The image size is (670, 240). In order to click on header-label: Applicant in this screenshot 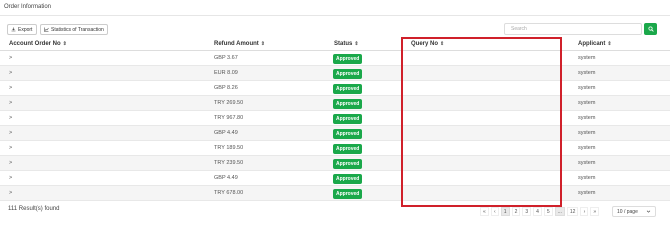, I will do `click(592, 44)`.